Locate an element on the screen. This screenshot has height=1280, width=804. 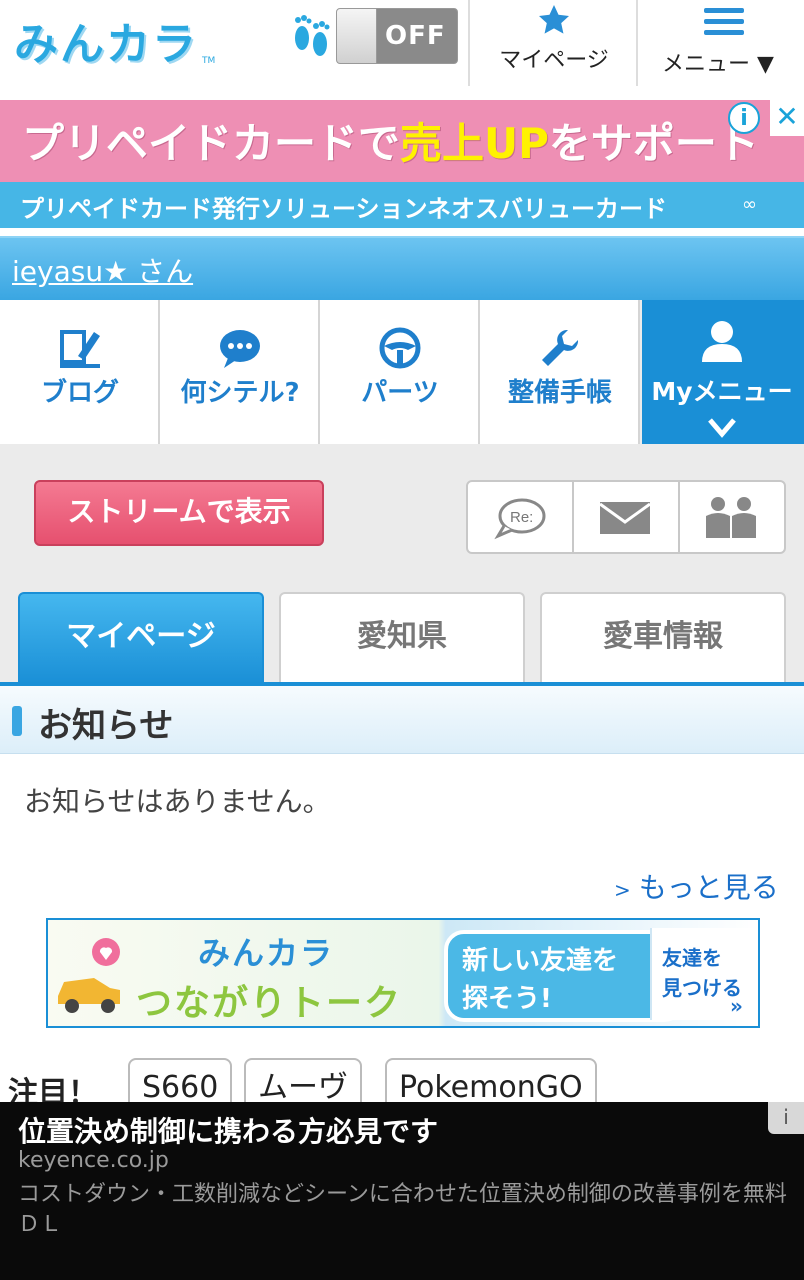
banner-side-line: 友達を is located at coordinates (692, 958).